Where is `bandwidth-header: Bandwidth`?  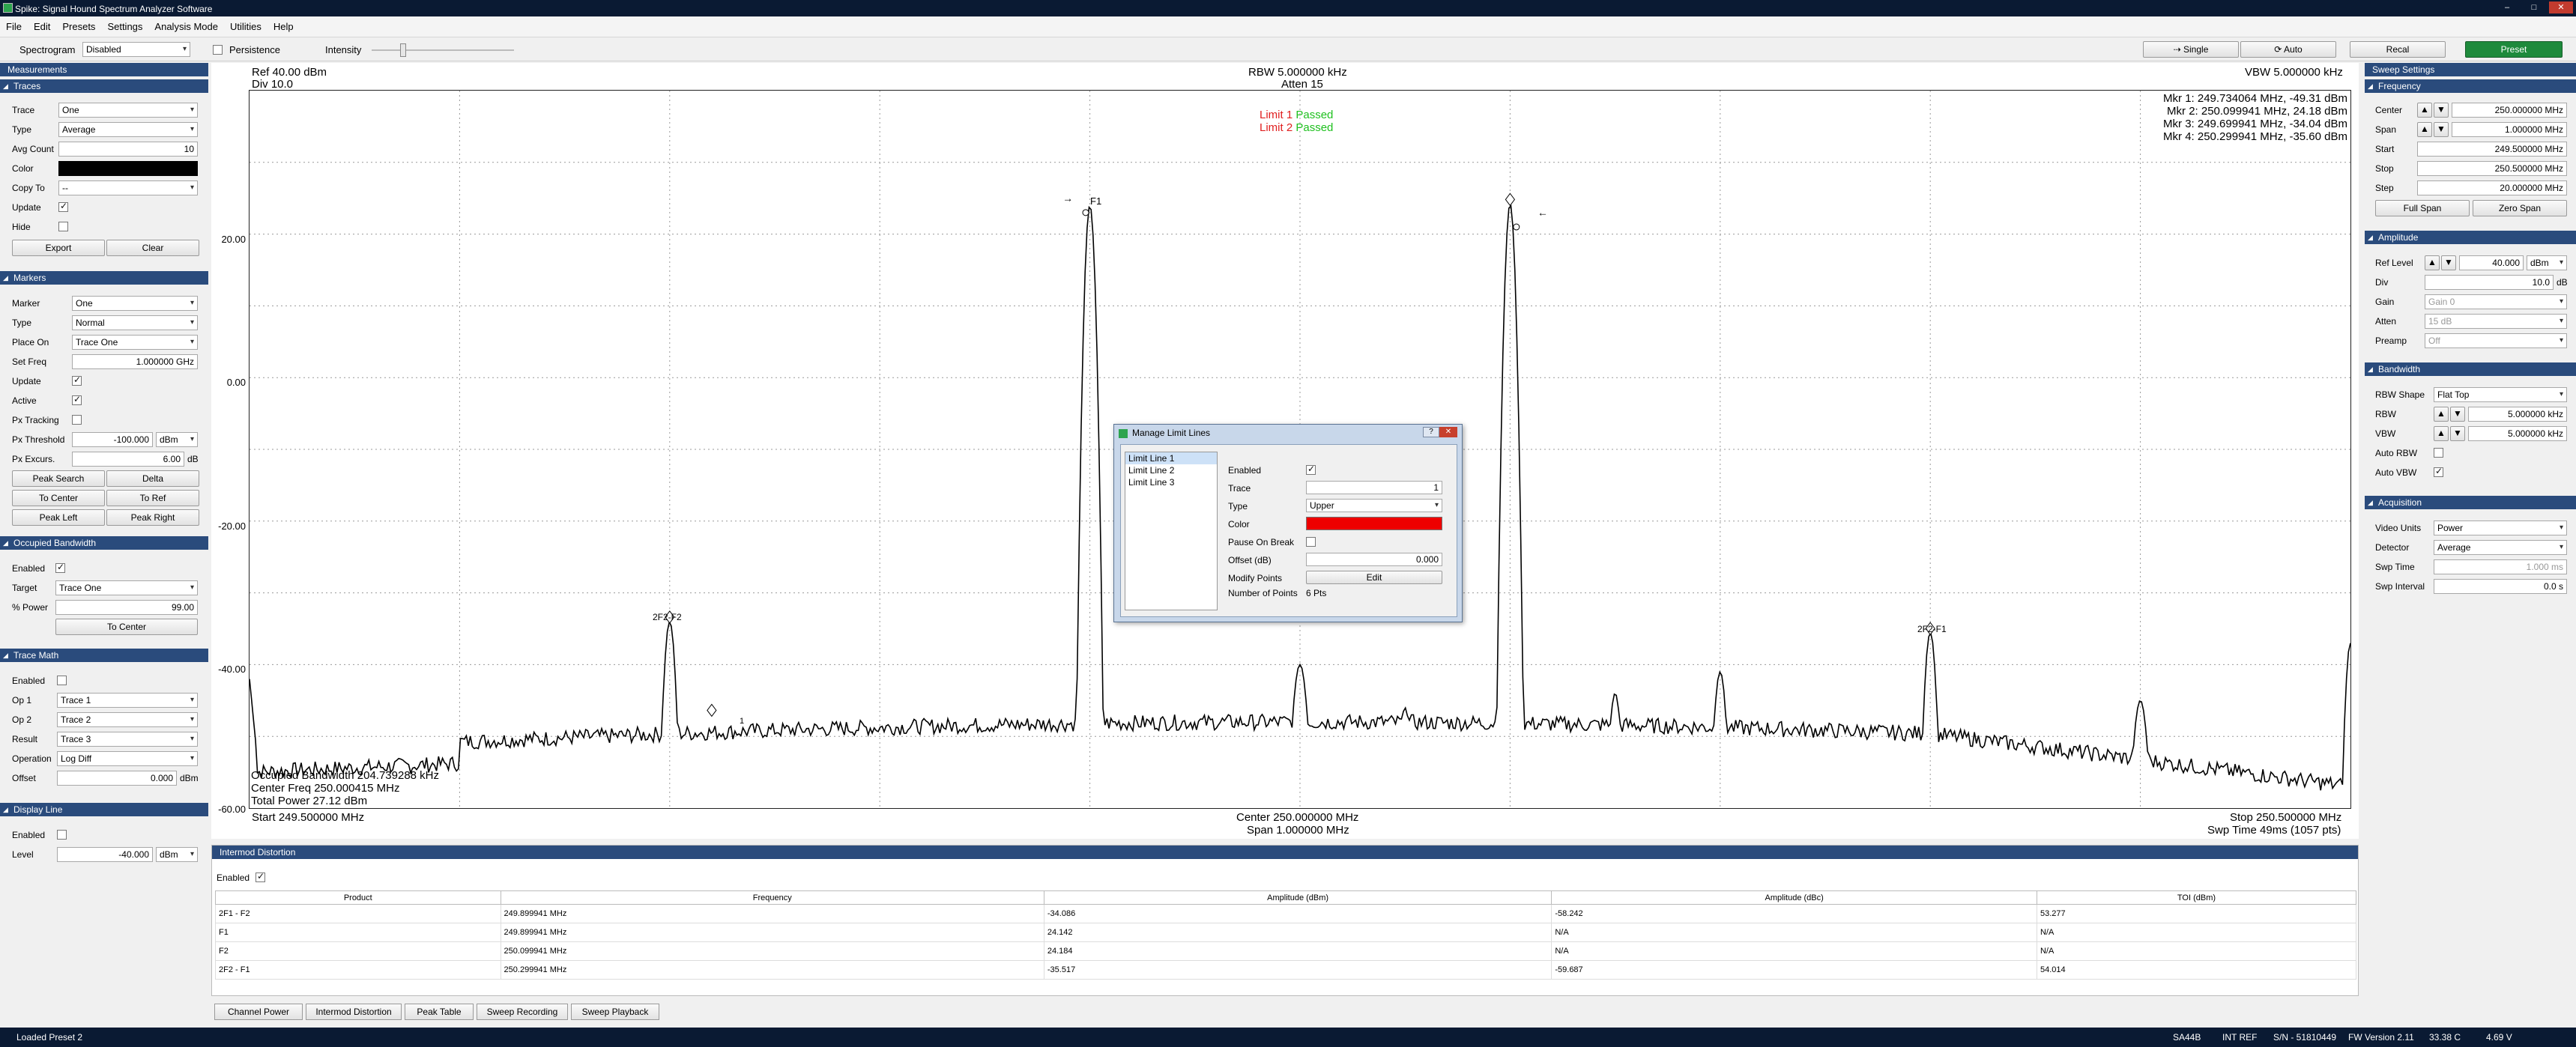 bandwidth-header: Bandwidth is located at coordinates (2470, 369).